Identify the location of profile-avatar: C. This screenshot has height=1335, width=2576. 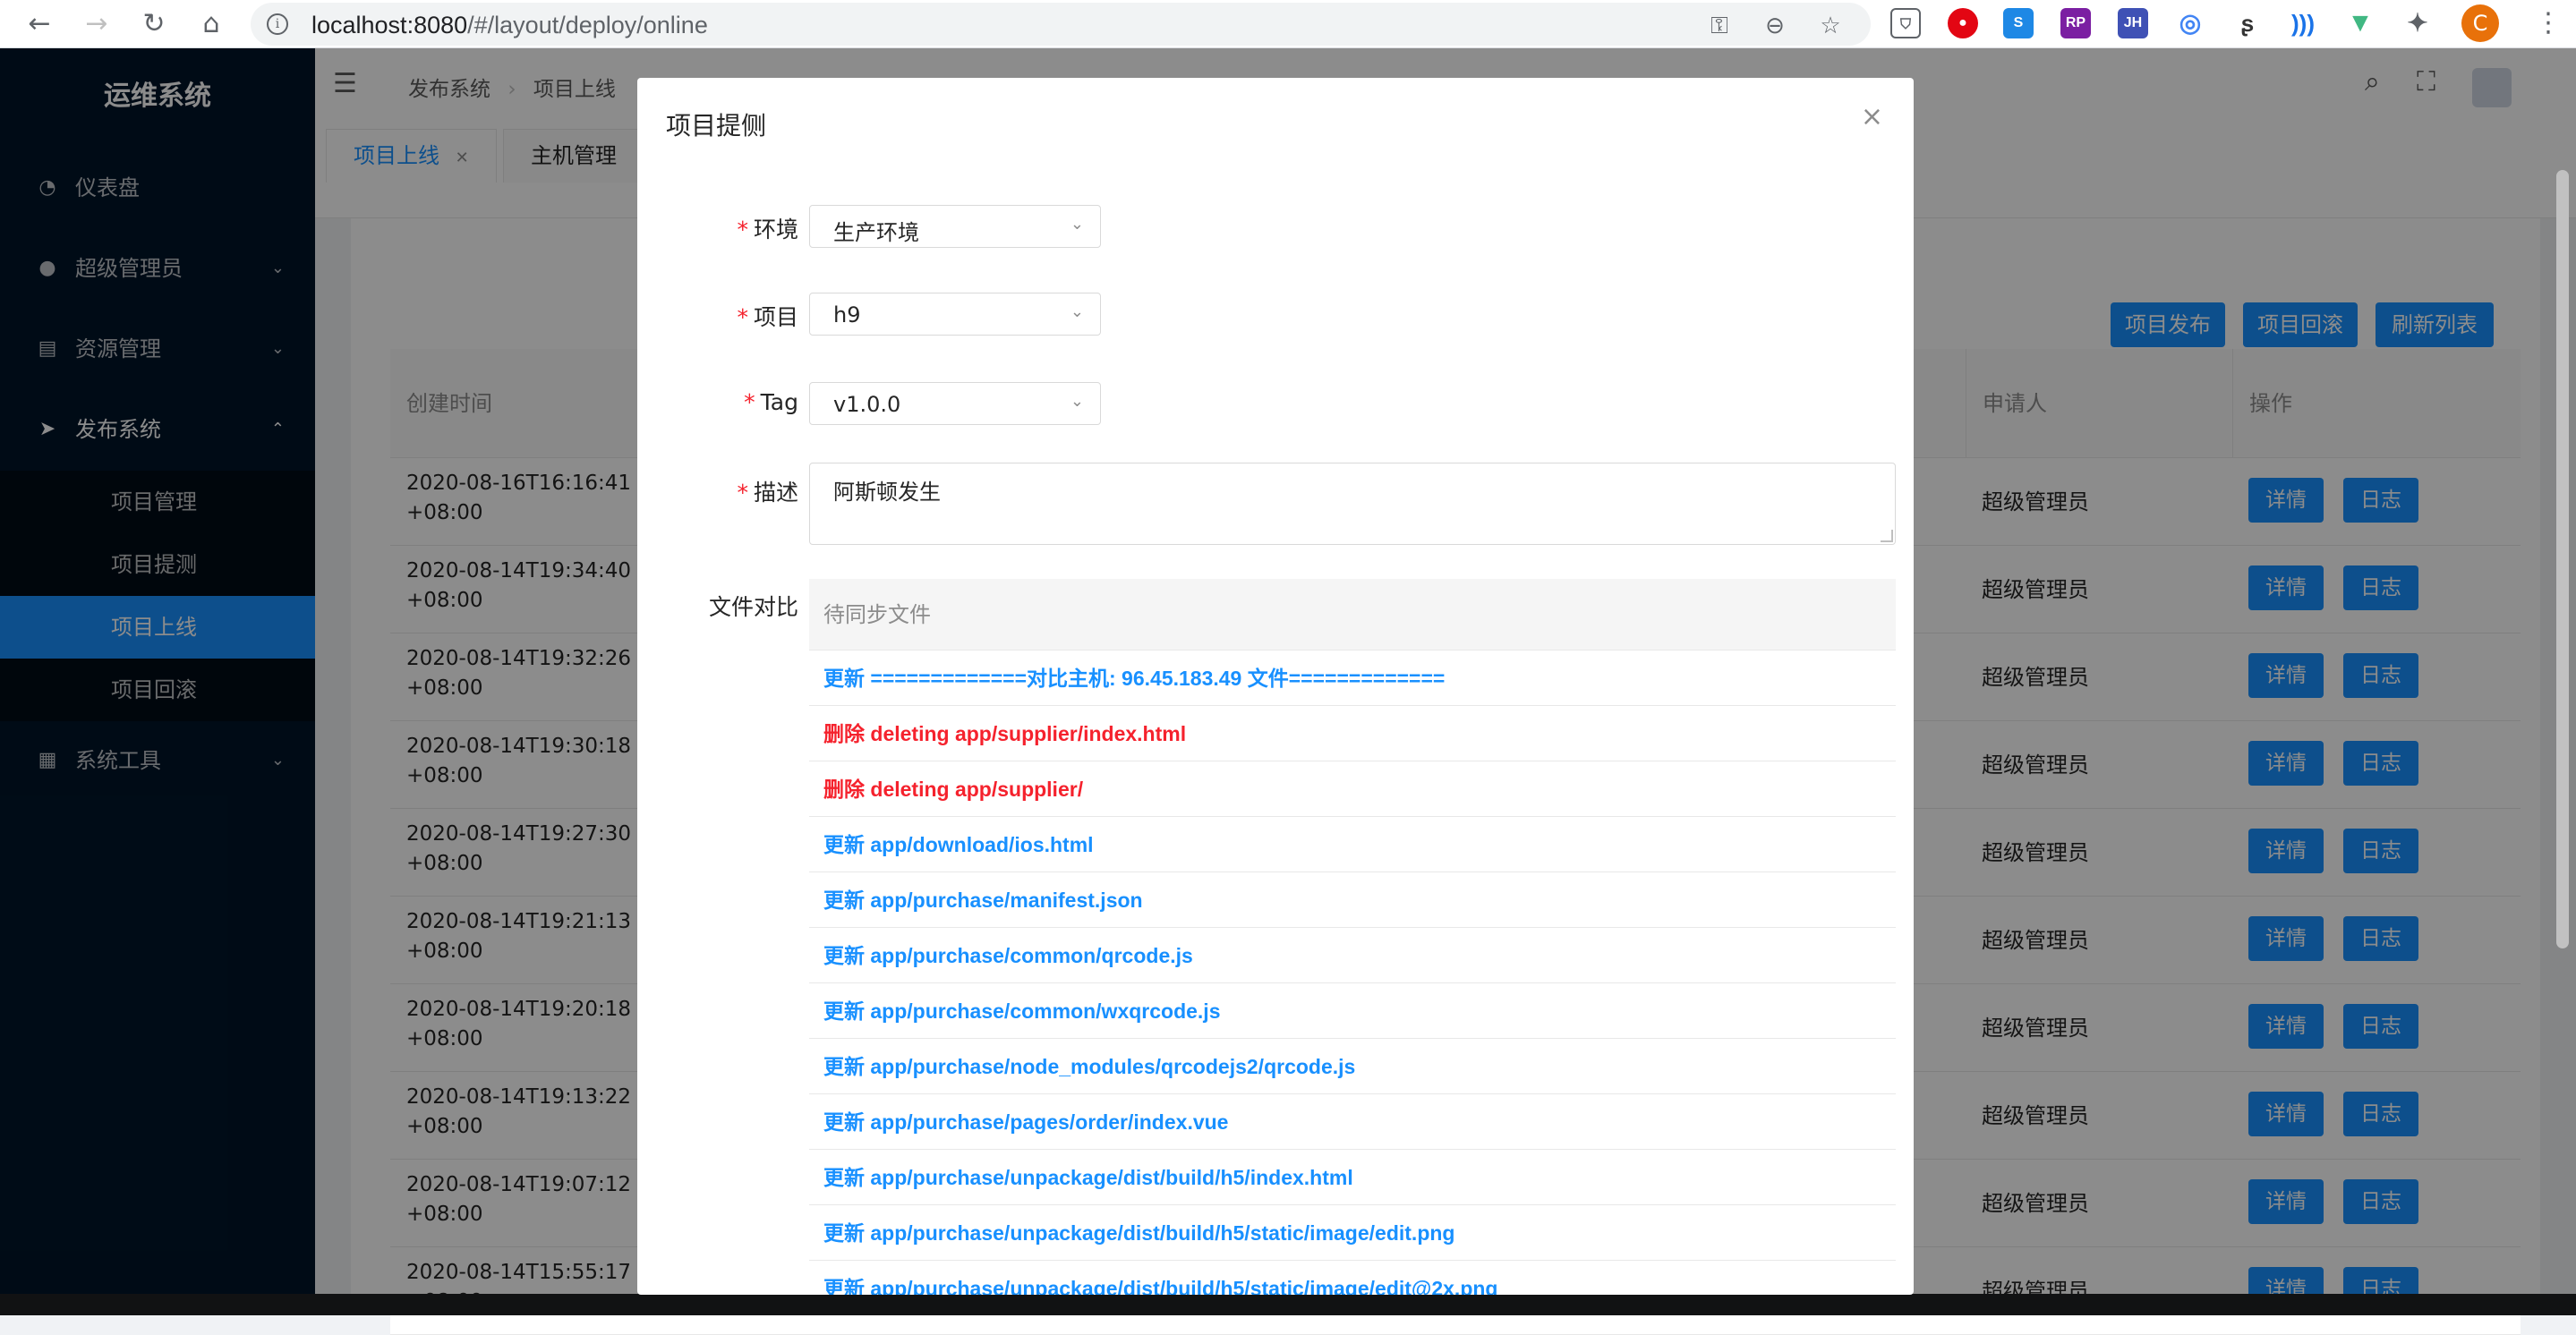
(2480, 23).